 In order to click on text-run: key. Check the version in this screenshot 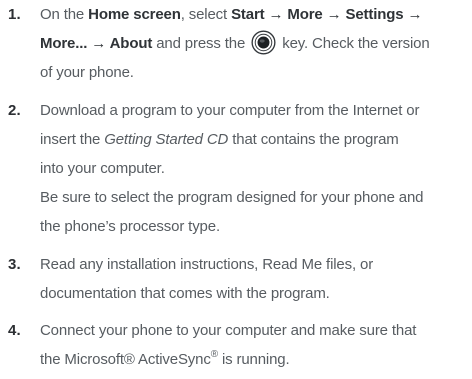, I will do `click(356, 43)`.